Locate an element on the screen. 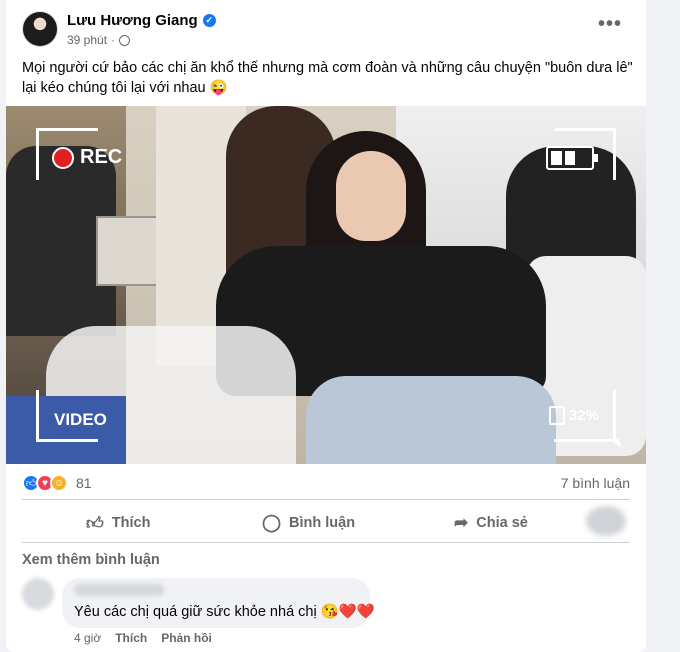 Image resolution: width=680 pixels, height=652 pixels. comment-actions: 4 giờ Thích Phản hồi is located at coordinates (143, 638).